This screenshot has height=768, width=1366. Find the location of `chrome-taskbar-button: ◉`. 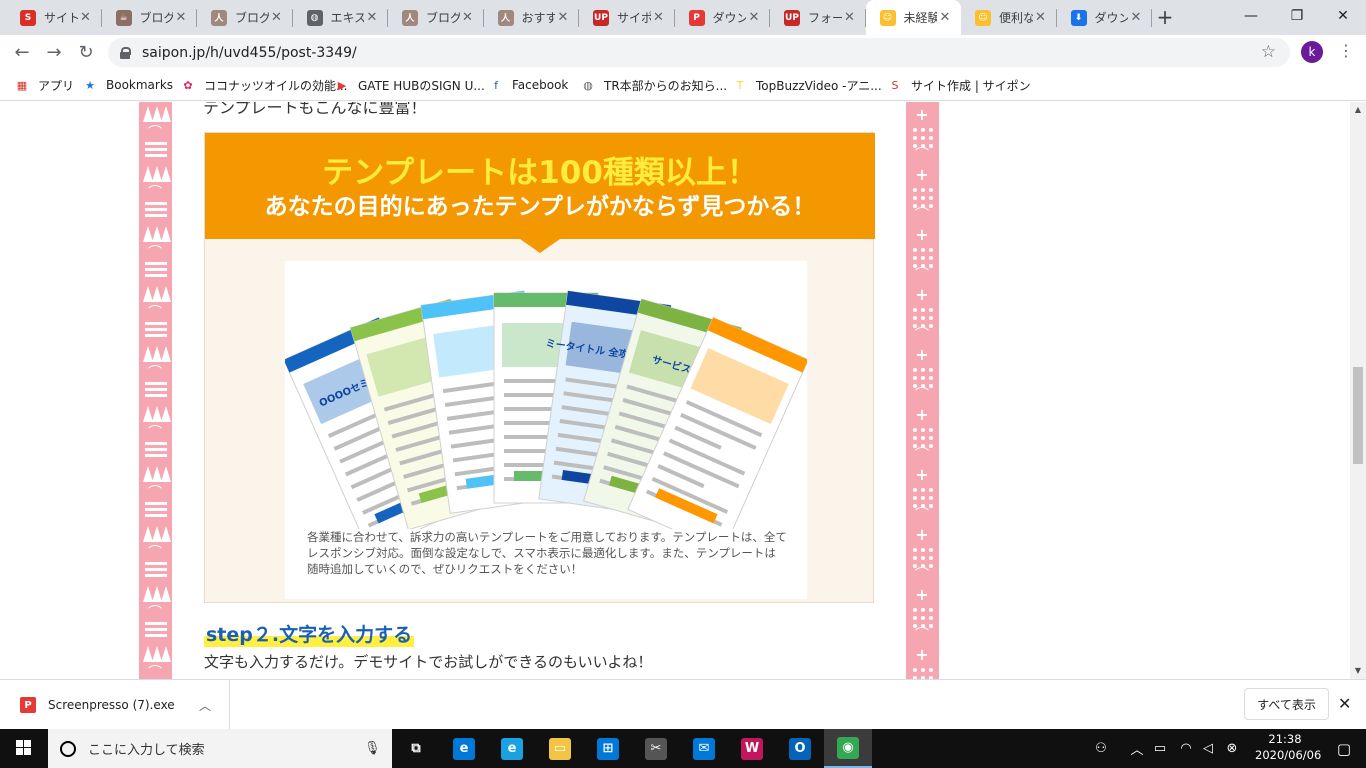

chrome-taskbar-button: ◉ is located at coordinates (848, 748).